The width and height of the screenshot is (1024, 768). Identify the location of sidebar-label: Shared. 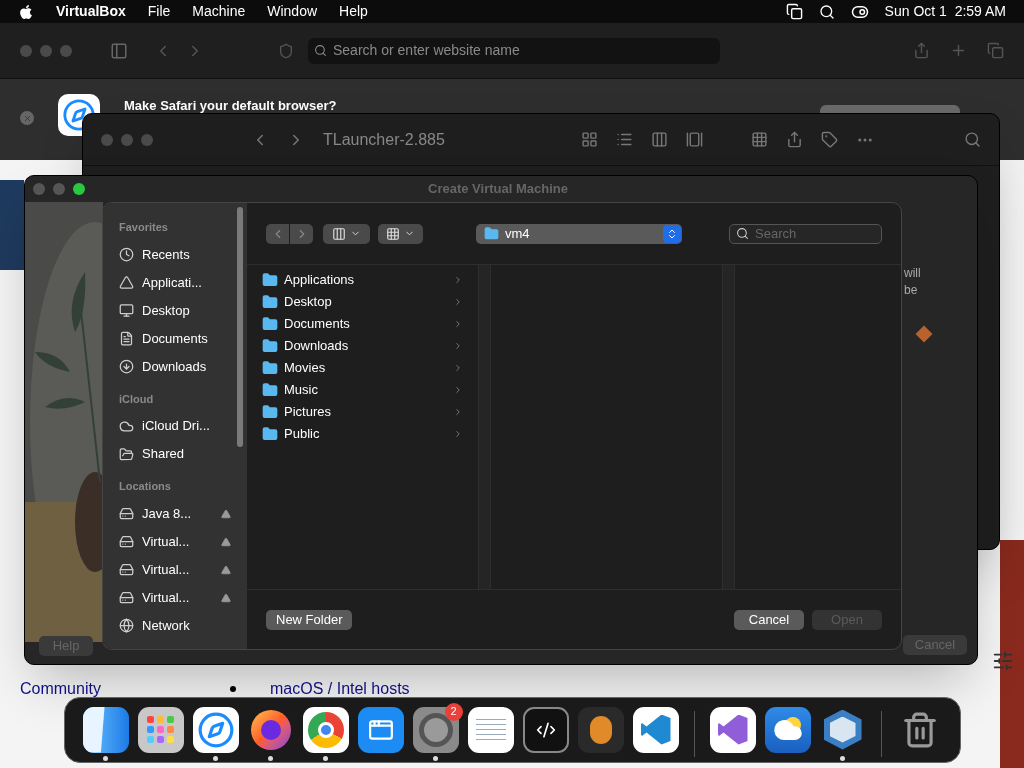
(163, 454).